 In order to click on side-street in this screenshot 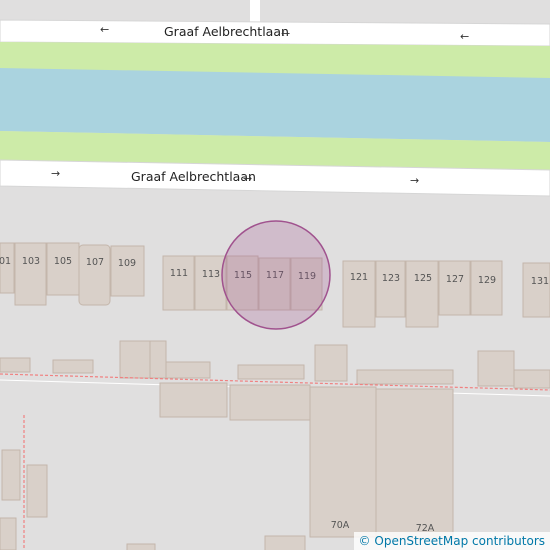, I will do `click(255, 11)`.